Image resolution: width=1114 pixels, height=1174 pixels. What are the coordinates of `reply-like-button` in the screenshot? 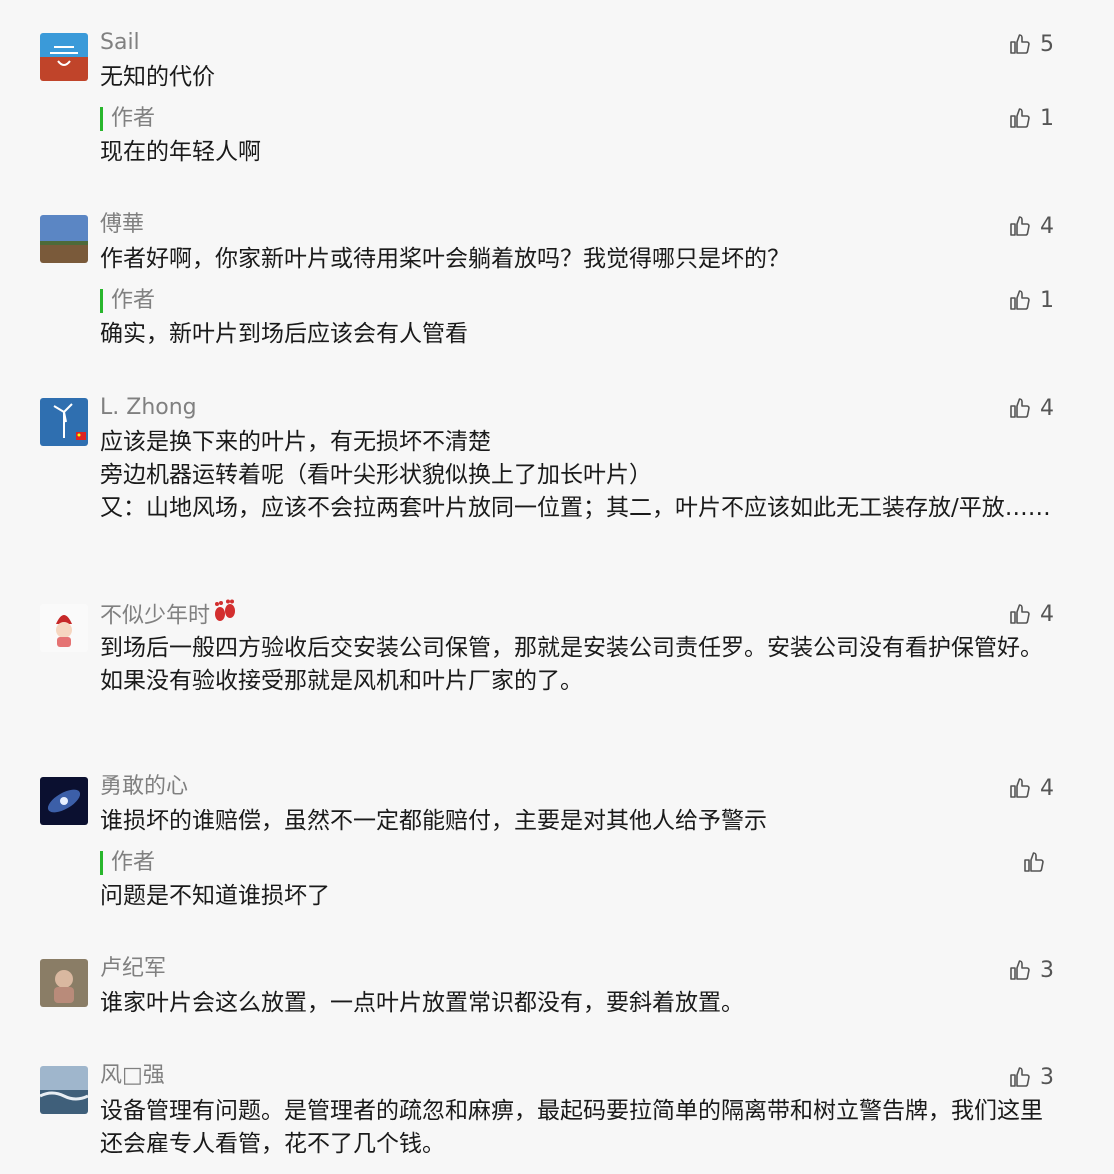 It's located at (1038, 862).